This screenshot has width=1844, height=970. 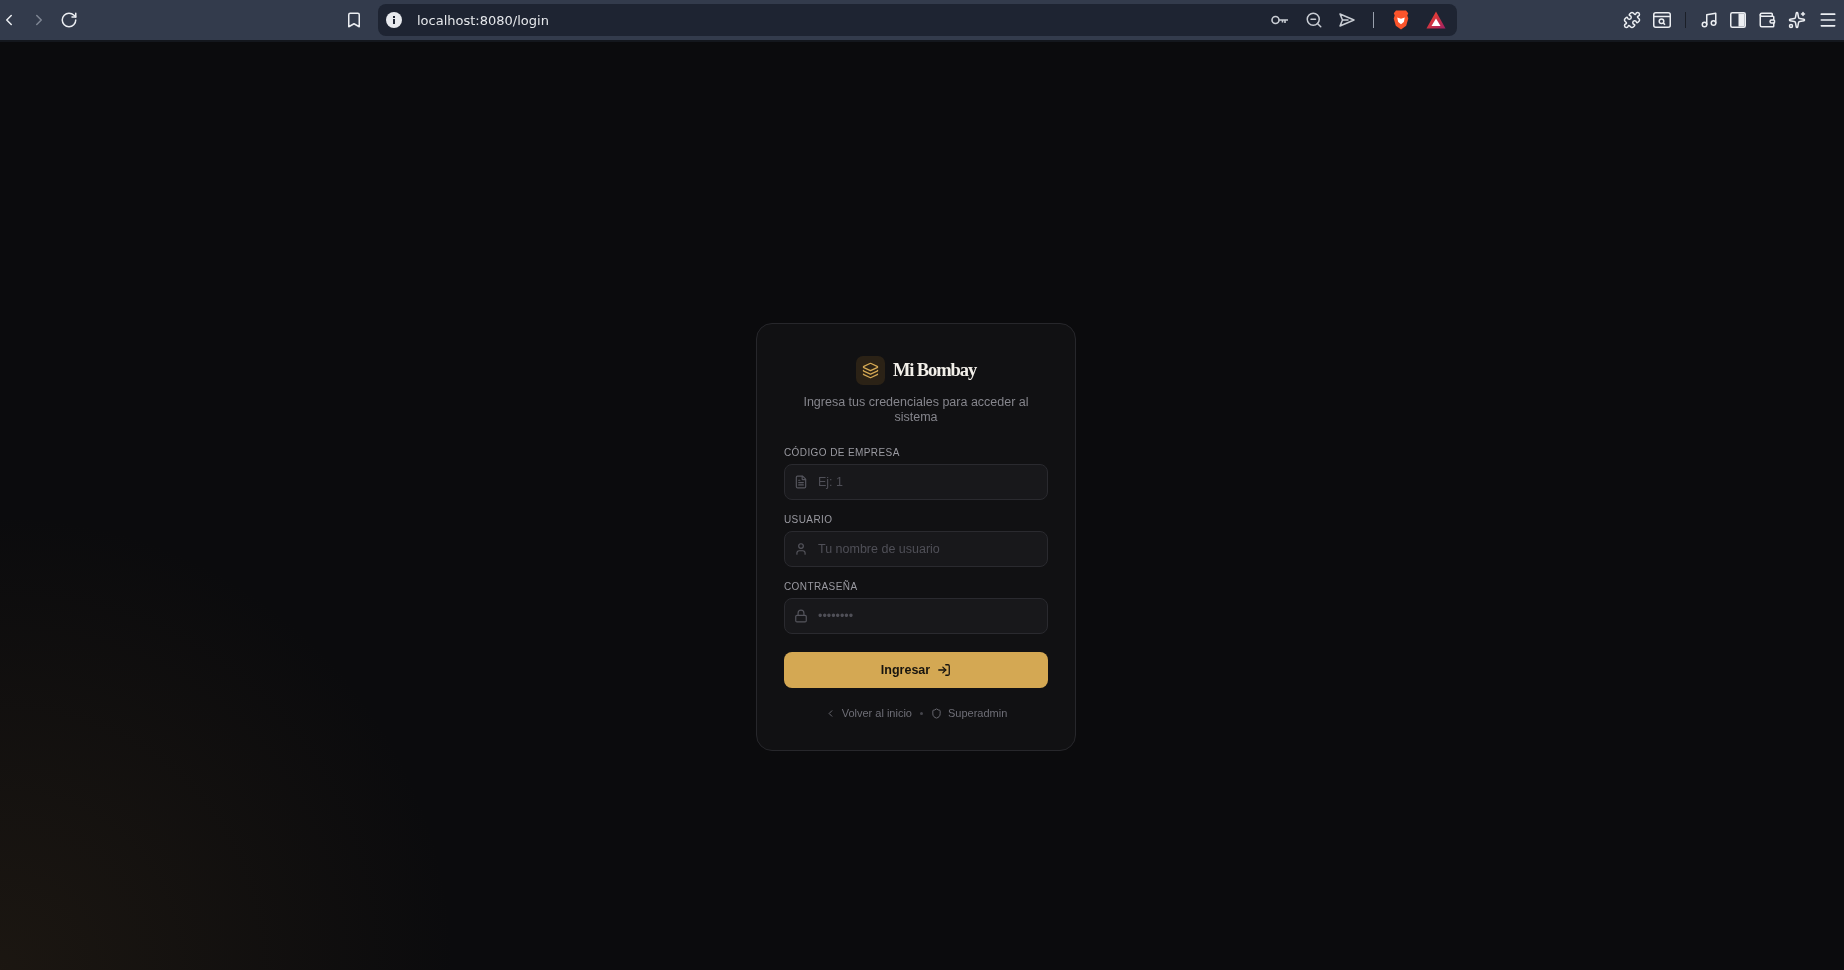 I want to click on puzzle-icon, so click(x=1632, y=20).